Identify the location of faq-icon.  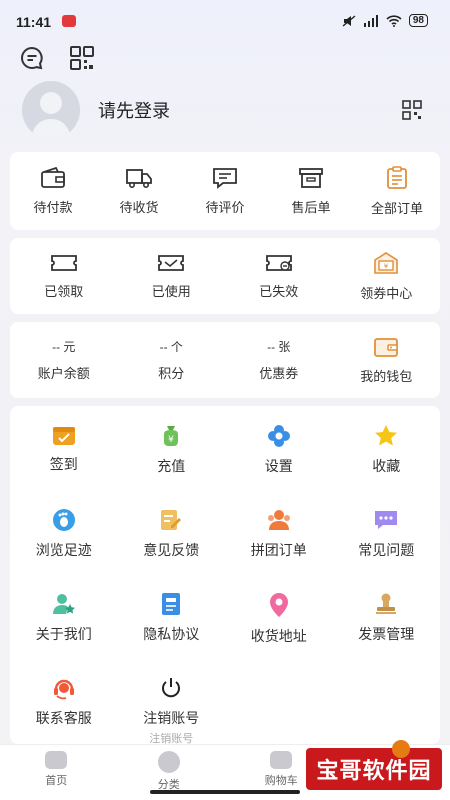
(386, 520).